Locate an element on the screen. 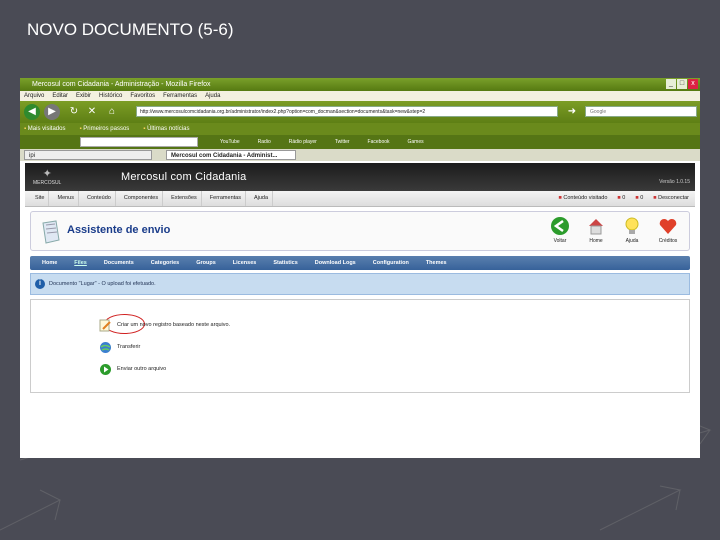  maximize-button: □ is located at coordinates (682, 84).